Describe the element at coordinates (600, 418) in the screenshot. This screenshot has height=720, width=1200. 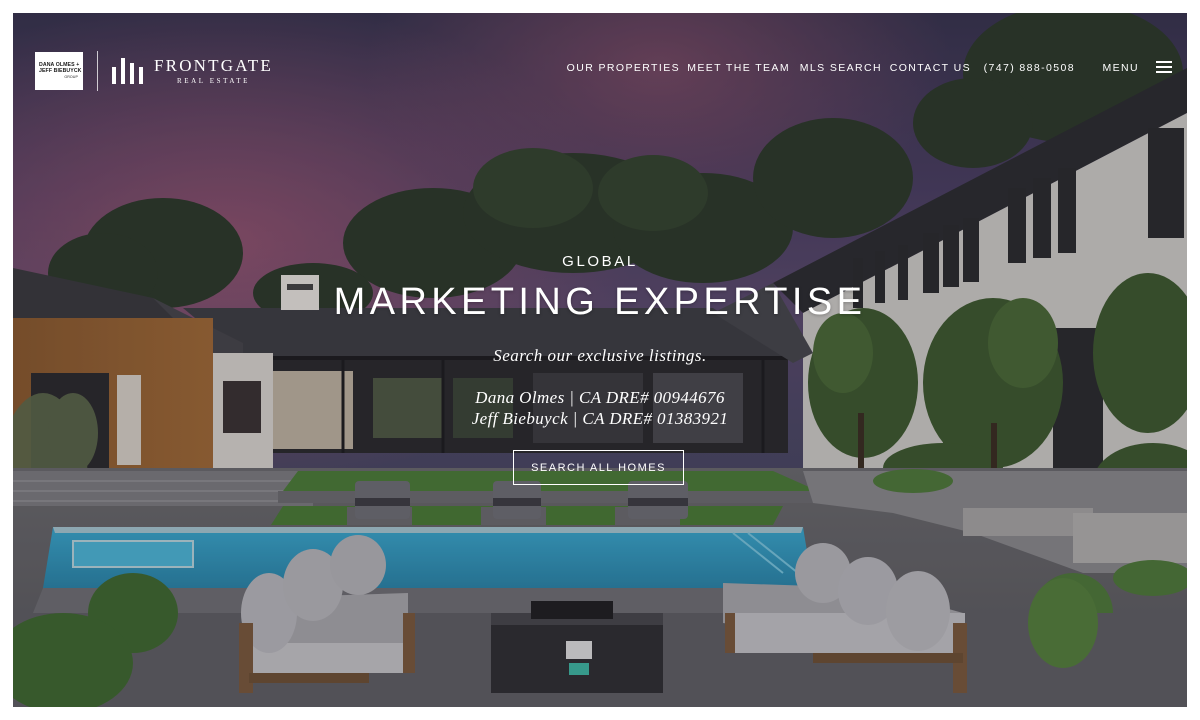
I see `agent-license-jeff: Jeff Biebuyck | CA DRE# 01383921` at that location.